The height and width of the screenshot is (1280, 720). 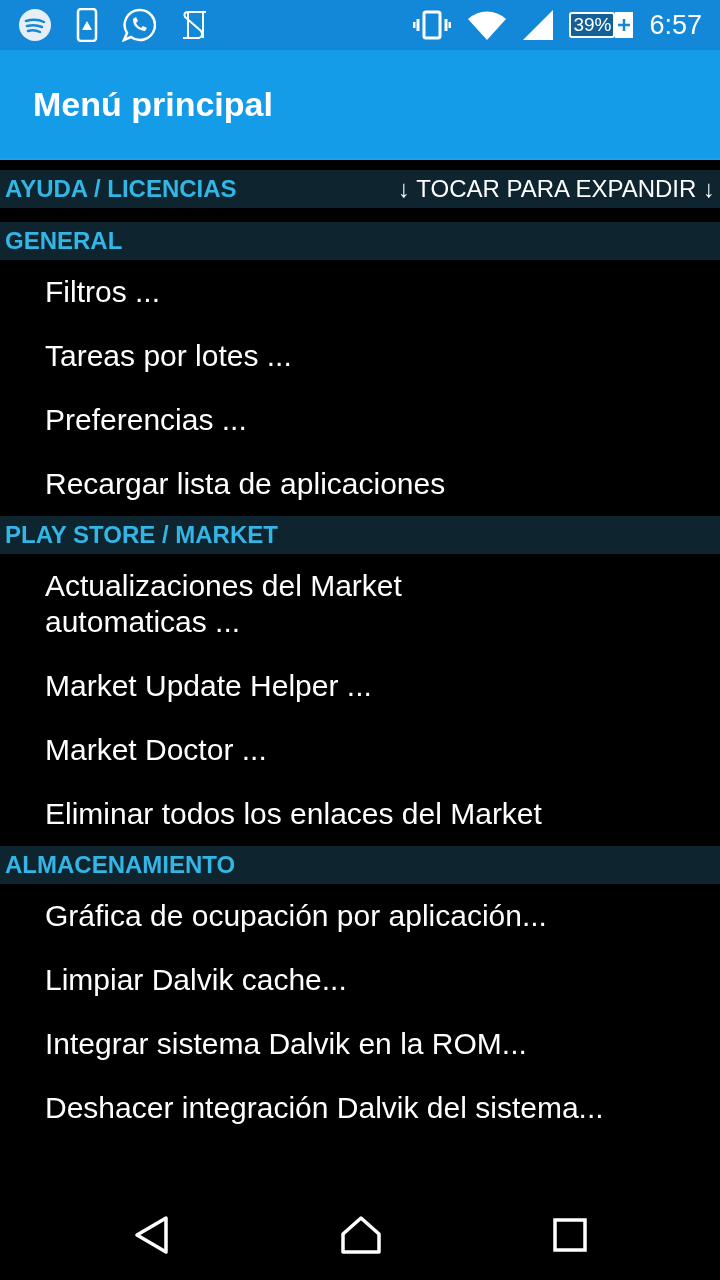 What do you see at coordinates (538, 25) in the screenshot?
I see `signal-icon` at bounding box center [538, 25].